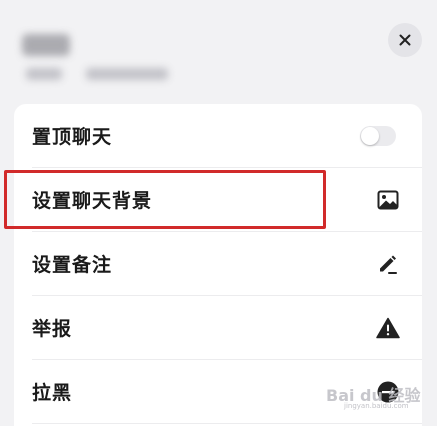 This screenshot has height=426, width=437. I want to click on warning-icon, so click(388, 328).